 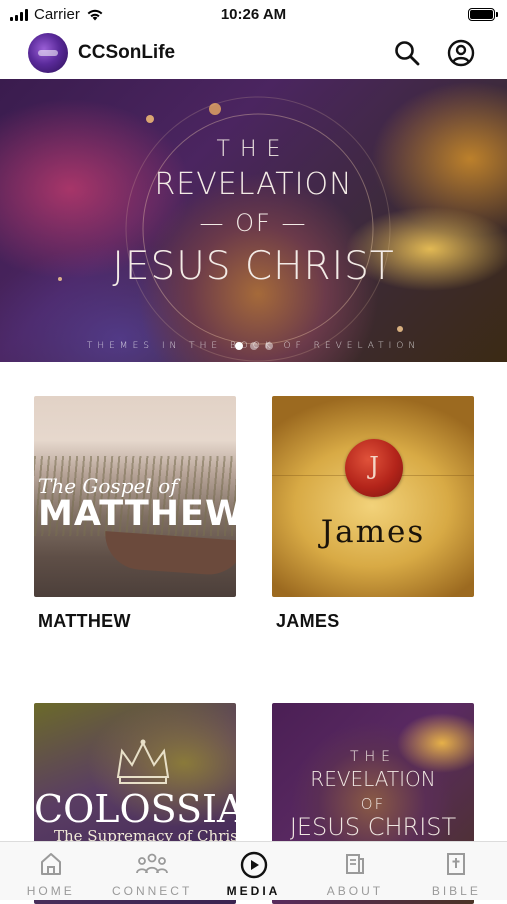 I want to click on account-icon, so click(x=461, y=53).